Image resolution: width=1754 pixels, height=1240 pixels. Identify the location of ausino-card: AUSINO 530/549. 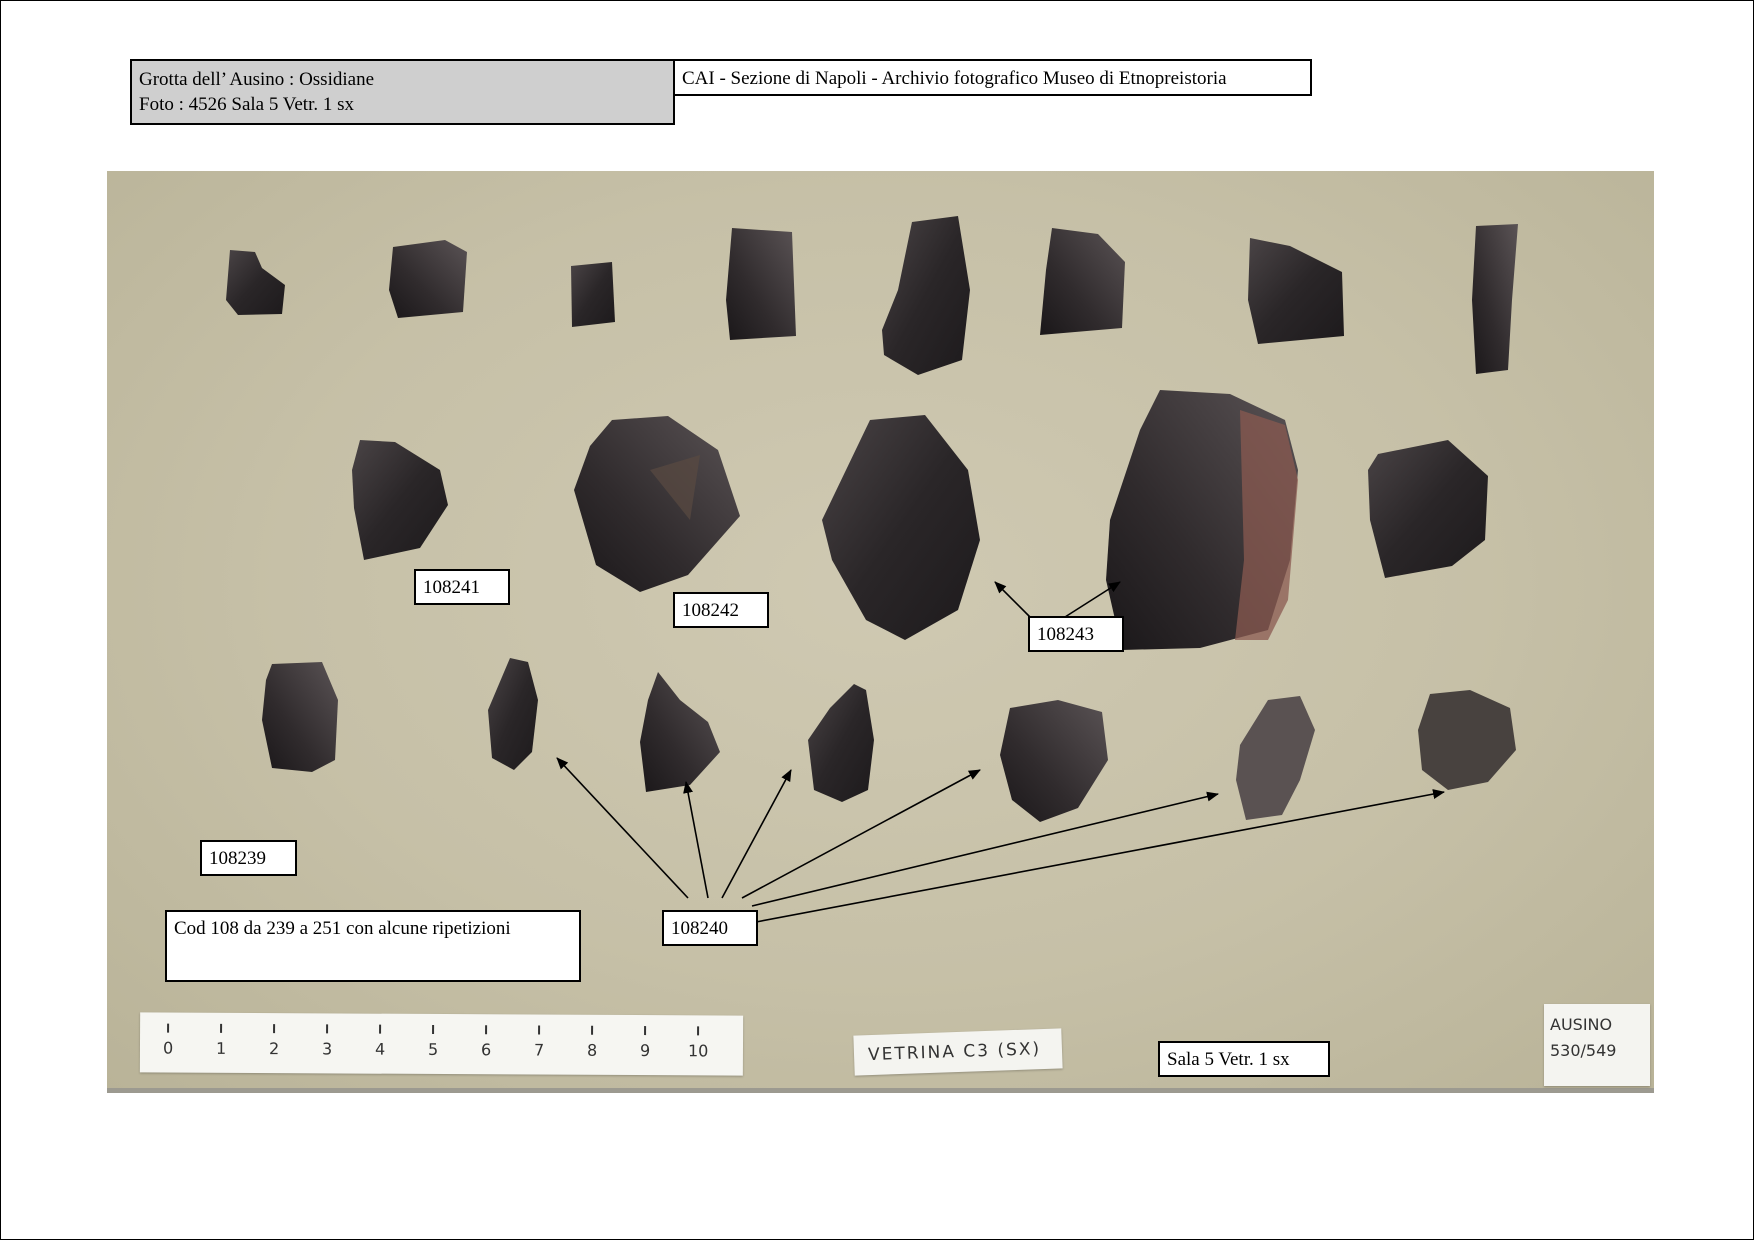
(1597, 1045).